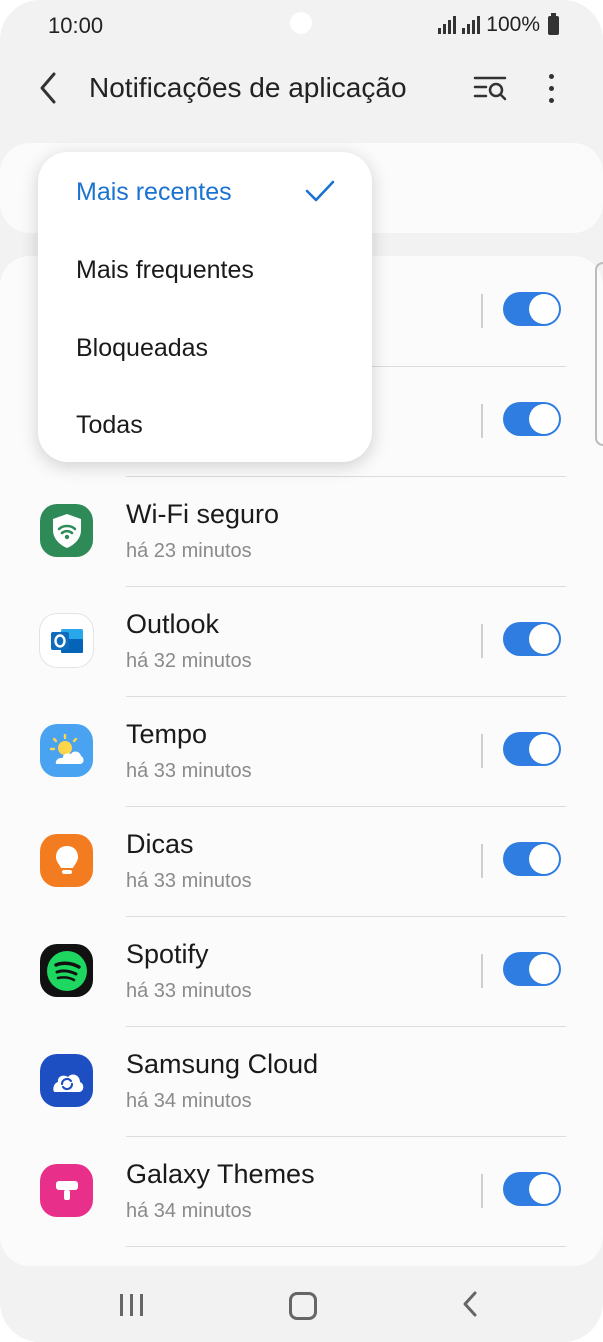 The height and width of the screenshot is (1342, 603). What do you see at coordinates (553, 23) in the screenshot?
I see `battery-icon` at bounding box center [553, 23].